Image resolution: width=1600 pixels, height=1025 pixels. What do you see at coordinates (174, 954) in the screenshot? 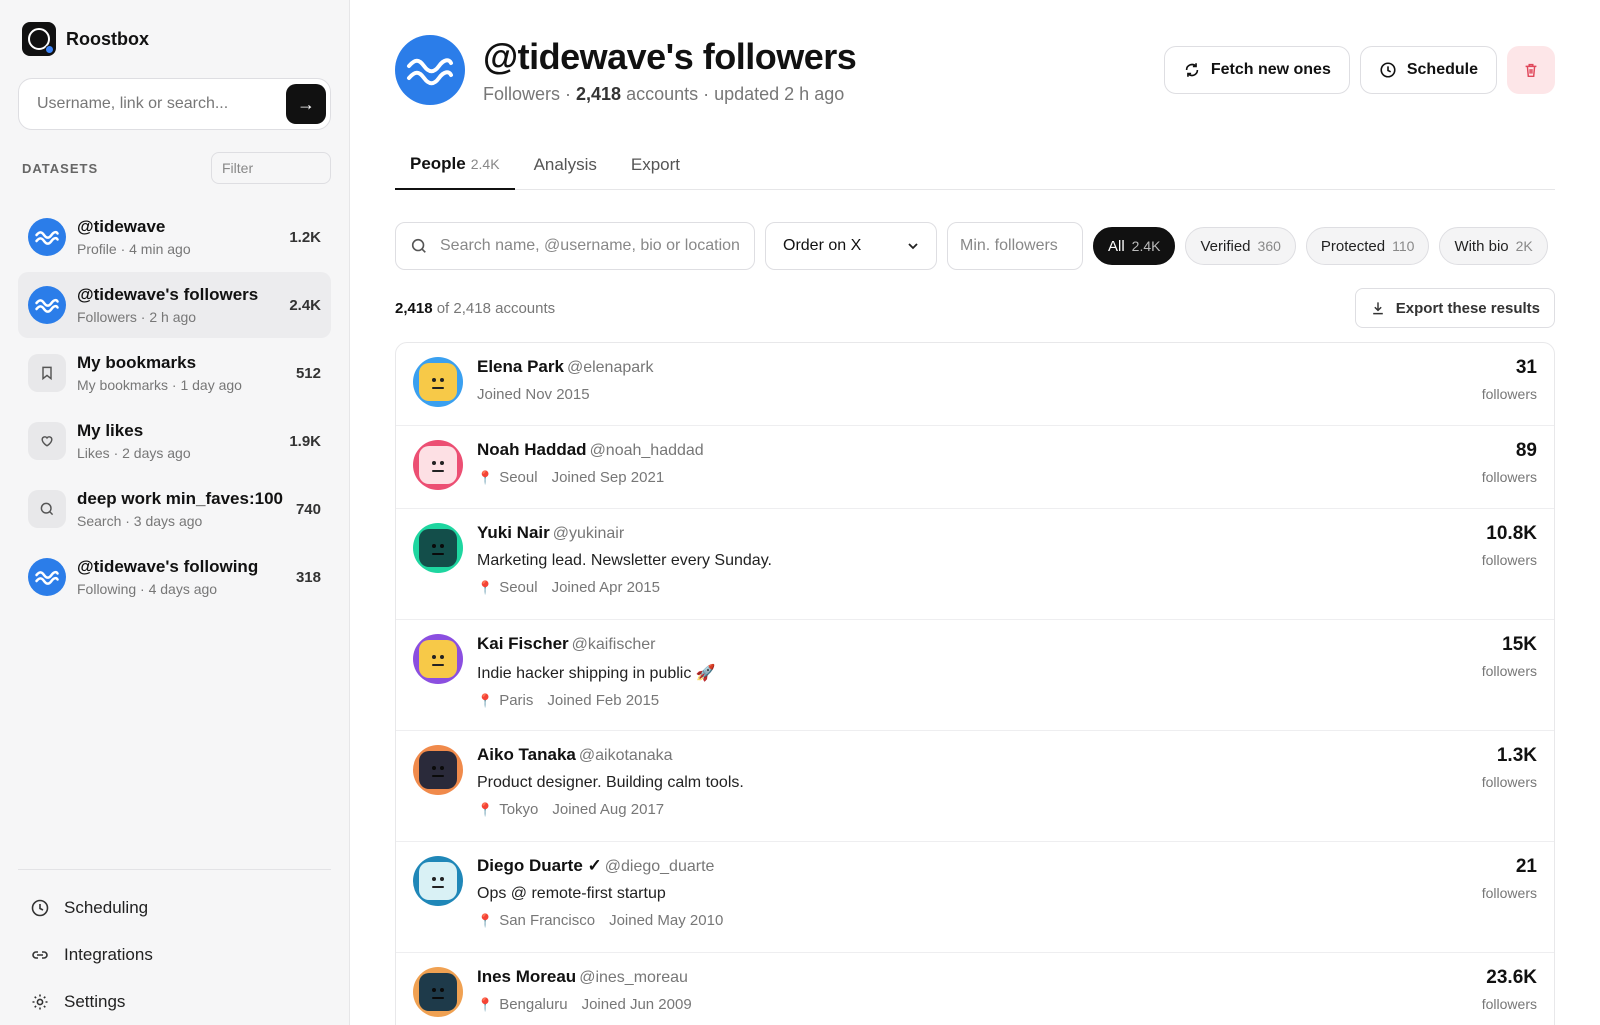
I see `sidebar-link-integrations: Integrations` at bounding box center [174, 954].